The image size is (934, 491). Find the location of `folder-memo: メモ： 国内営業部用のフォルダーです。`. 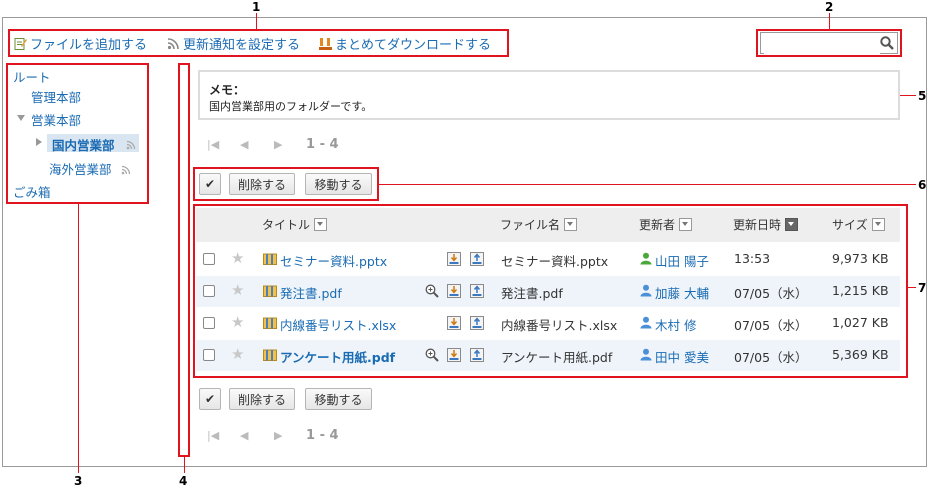

folder-memo: メモ： 国内営業部用のフォルダーです。 is located at coordinates (549, 95).